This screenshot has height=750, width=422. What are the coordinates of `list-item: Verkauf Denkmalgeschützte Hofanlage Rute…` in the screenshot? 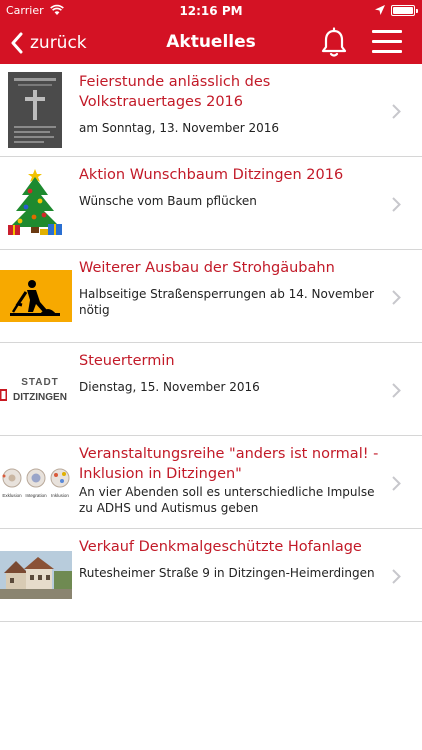 It's located at (211, 575).